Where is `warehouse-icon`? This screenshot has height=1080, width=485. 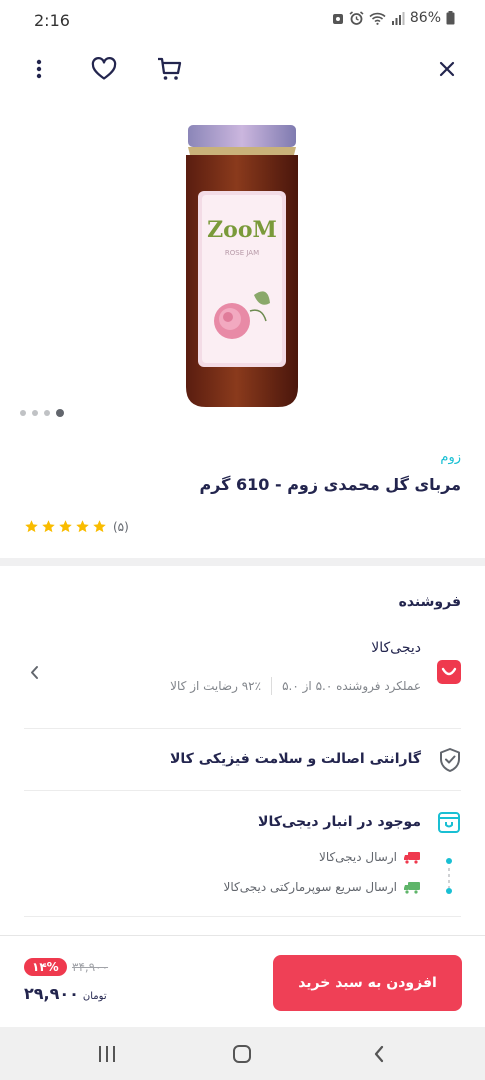
warehouse-icon is located at coordinates (449, 822).